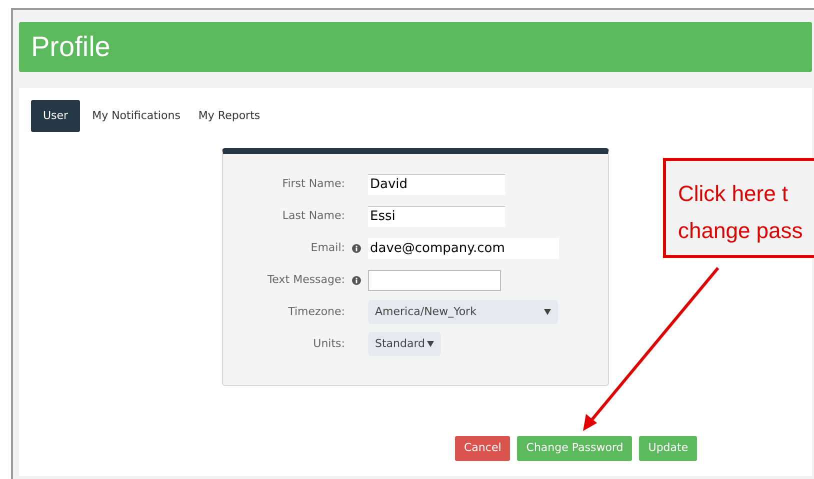 The image size is (814, 479). Describe the element at coordinates (436, 216) in the screenshot. I see `input-field: Essi` at that location.